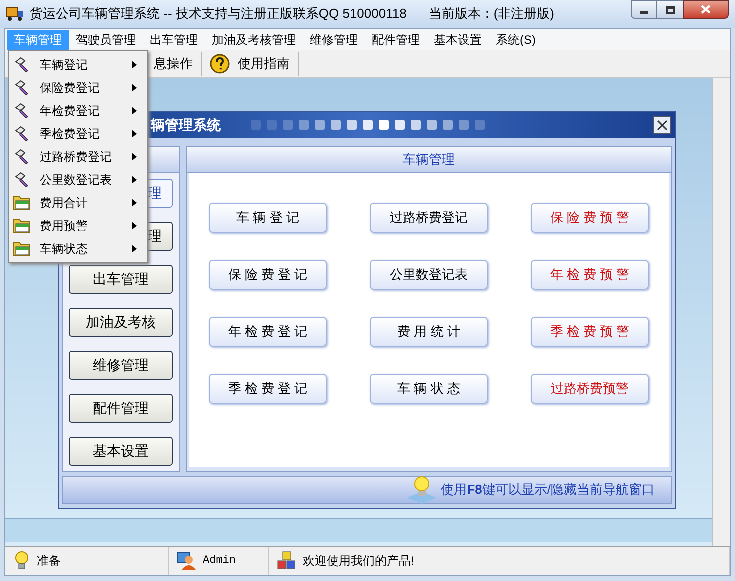 This screenshot has width=735, height=581. Describe the element at coordinates (121, 279) in the screenshot. I see `nav-button: 出车管理` at that location.